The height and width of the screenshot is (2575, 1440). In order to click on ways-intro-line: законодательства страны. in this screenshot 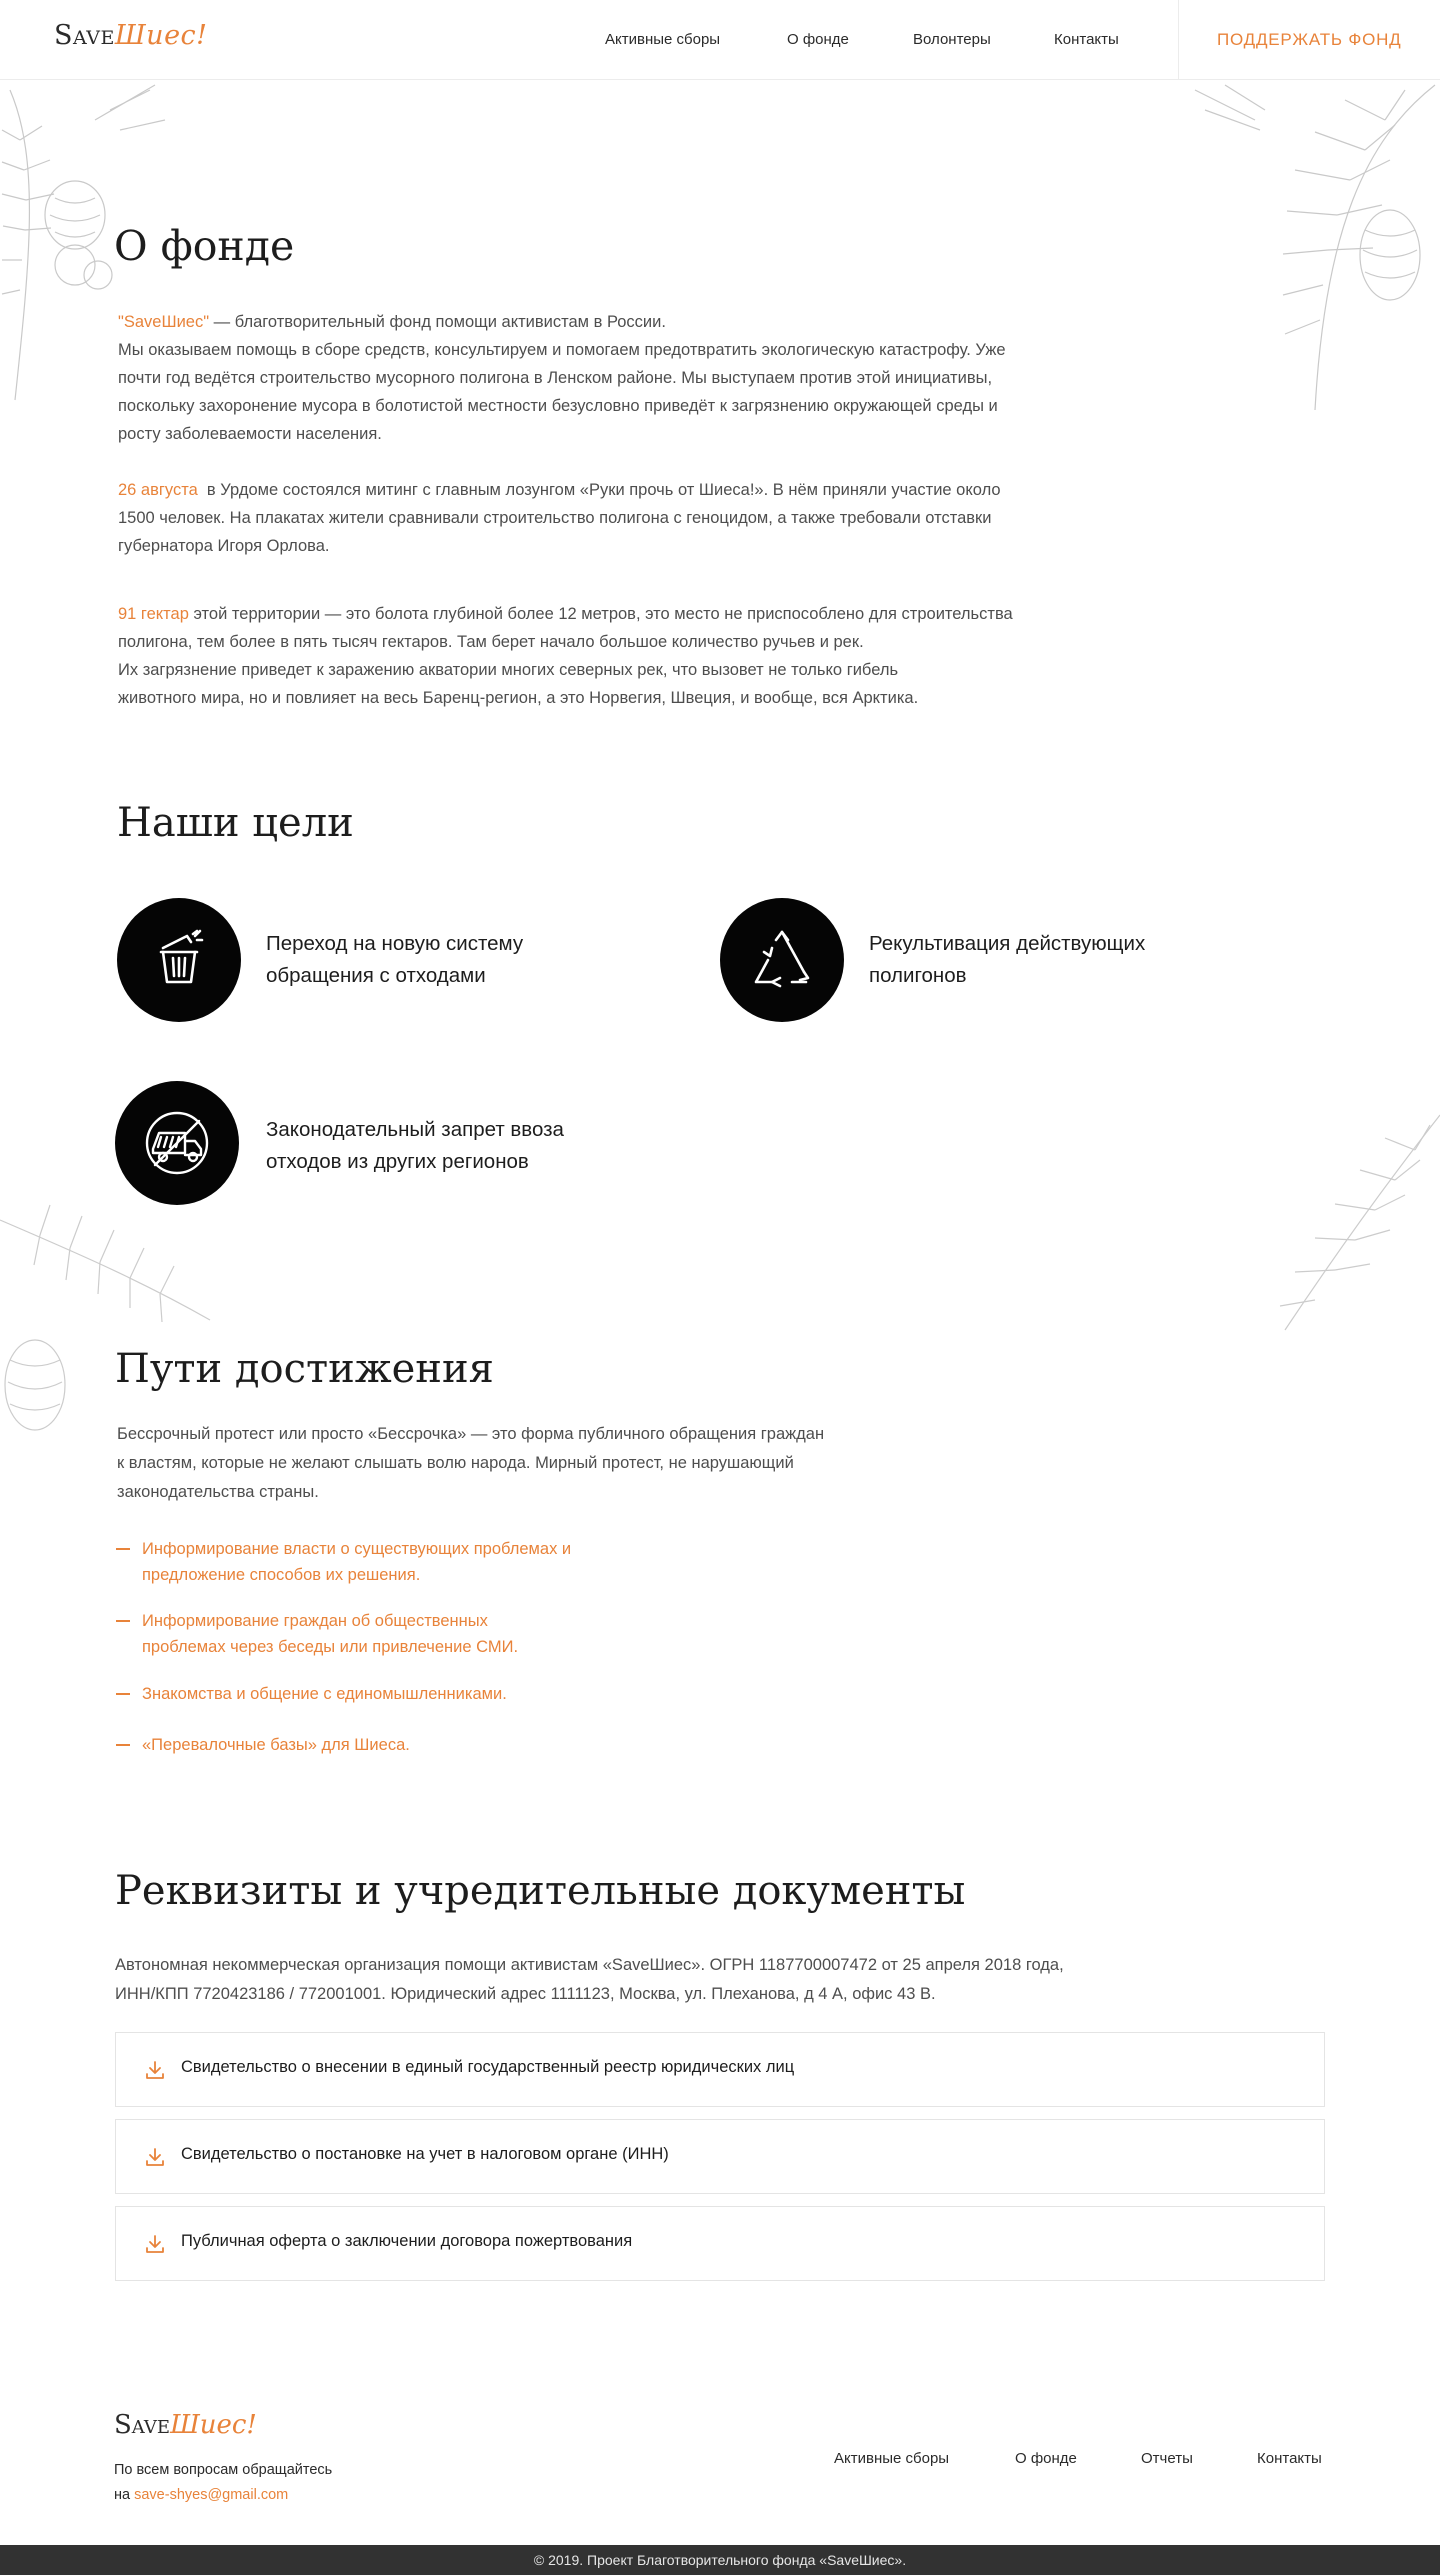, I will do `click(218, 1492)`.